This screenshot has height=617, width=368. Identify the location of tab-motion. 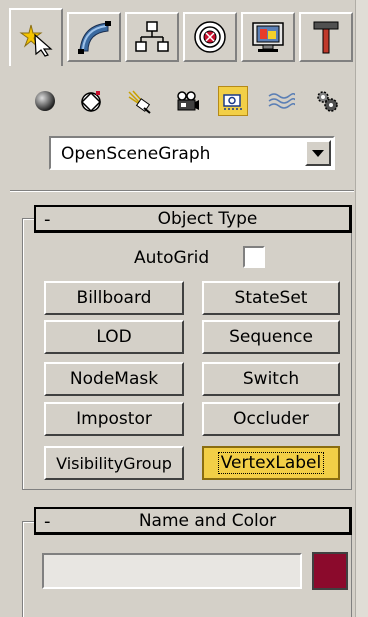
(210, 37).